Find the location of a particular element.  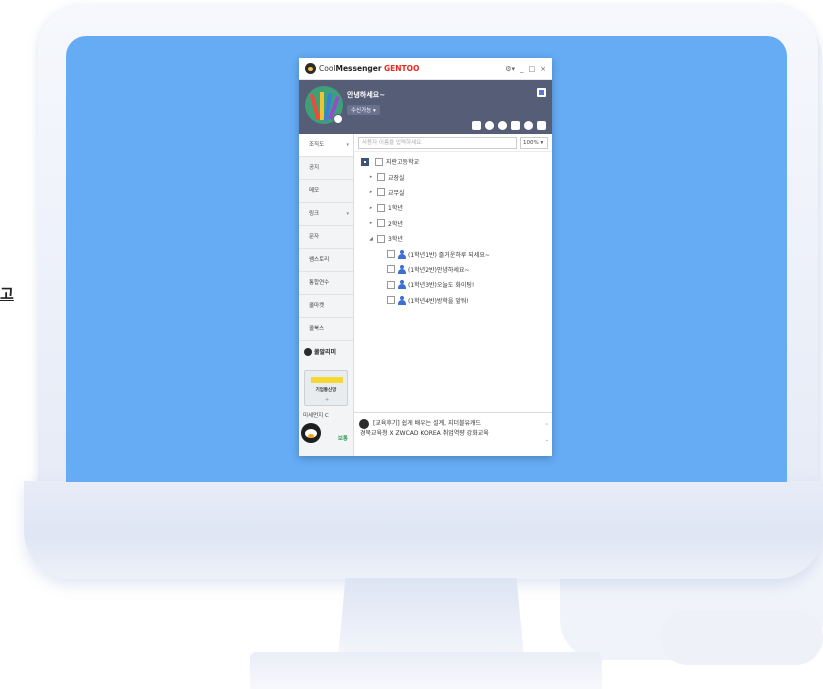

tree-node-group: ▸ 1학년 is located at coordinates (455, 207).